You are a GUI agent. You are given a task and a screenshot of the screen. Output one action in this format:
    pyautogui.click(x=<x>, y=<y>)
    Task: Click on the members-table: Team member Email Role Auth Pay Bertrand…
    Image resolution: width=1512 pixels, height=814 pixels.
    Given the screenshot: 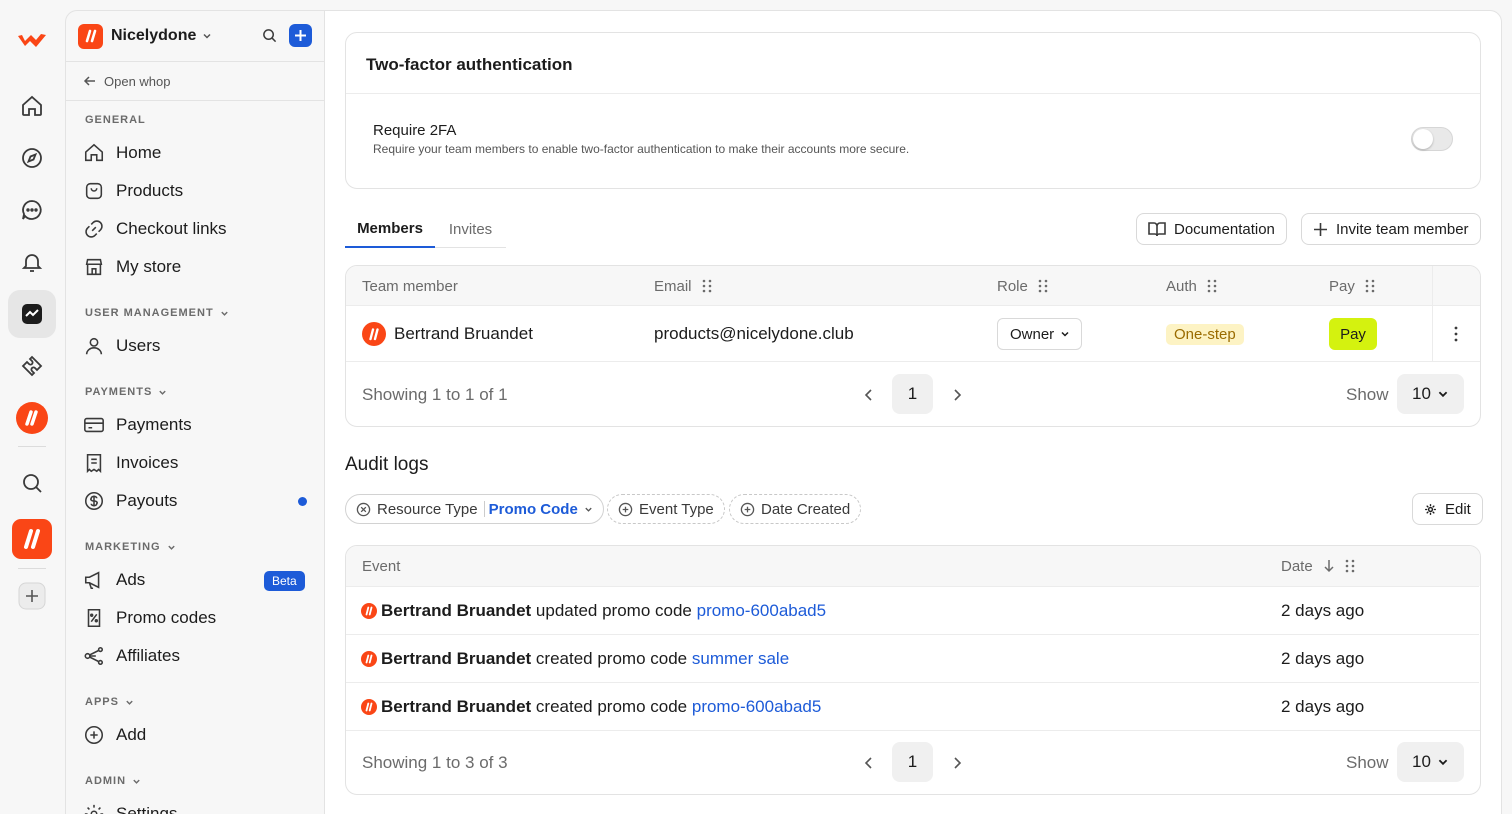 What is the action you would take?
    pyautogui.click(x=913, y=346)
    